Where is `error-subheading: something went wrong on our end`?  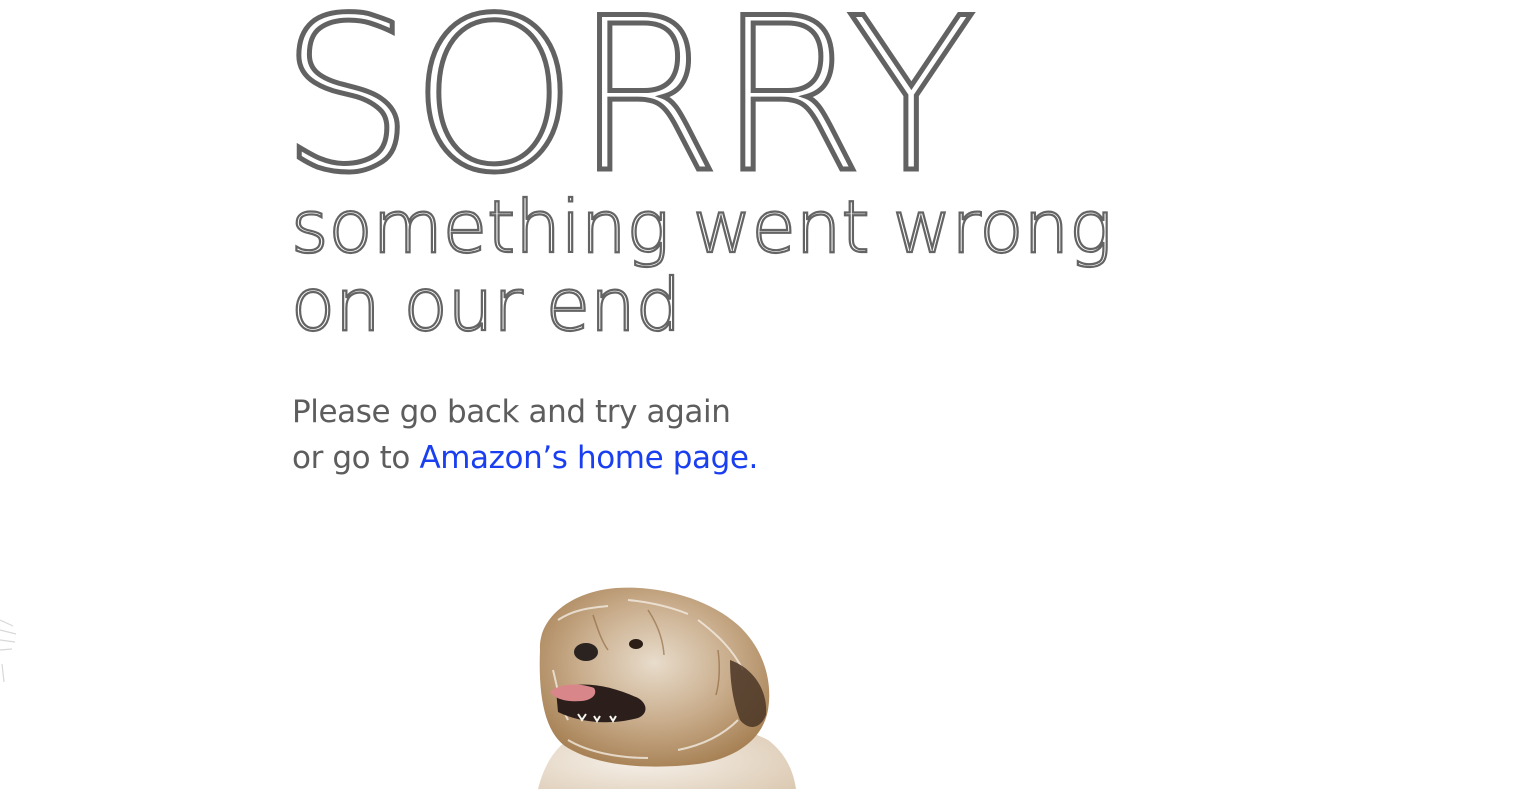
error-subheading: something went wrong on our end is located at coordinates (702, 266).